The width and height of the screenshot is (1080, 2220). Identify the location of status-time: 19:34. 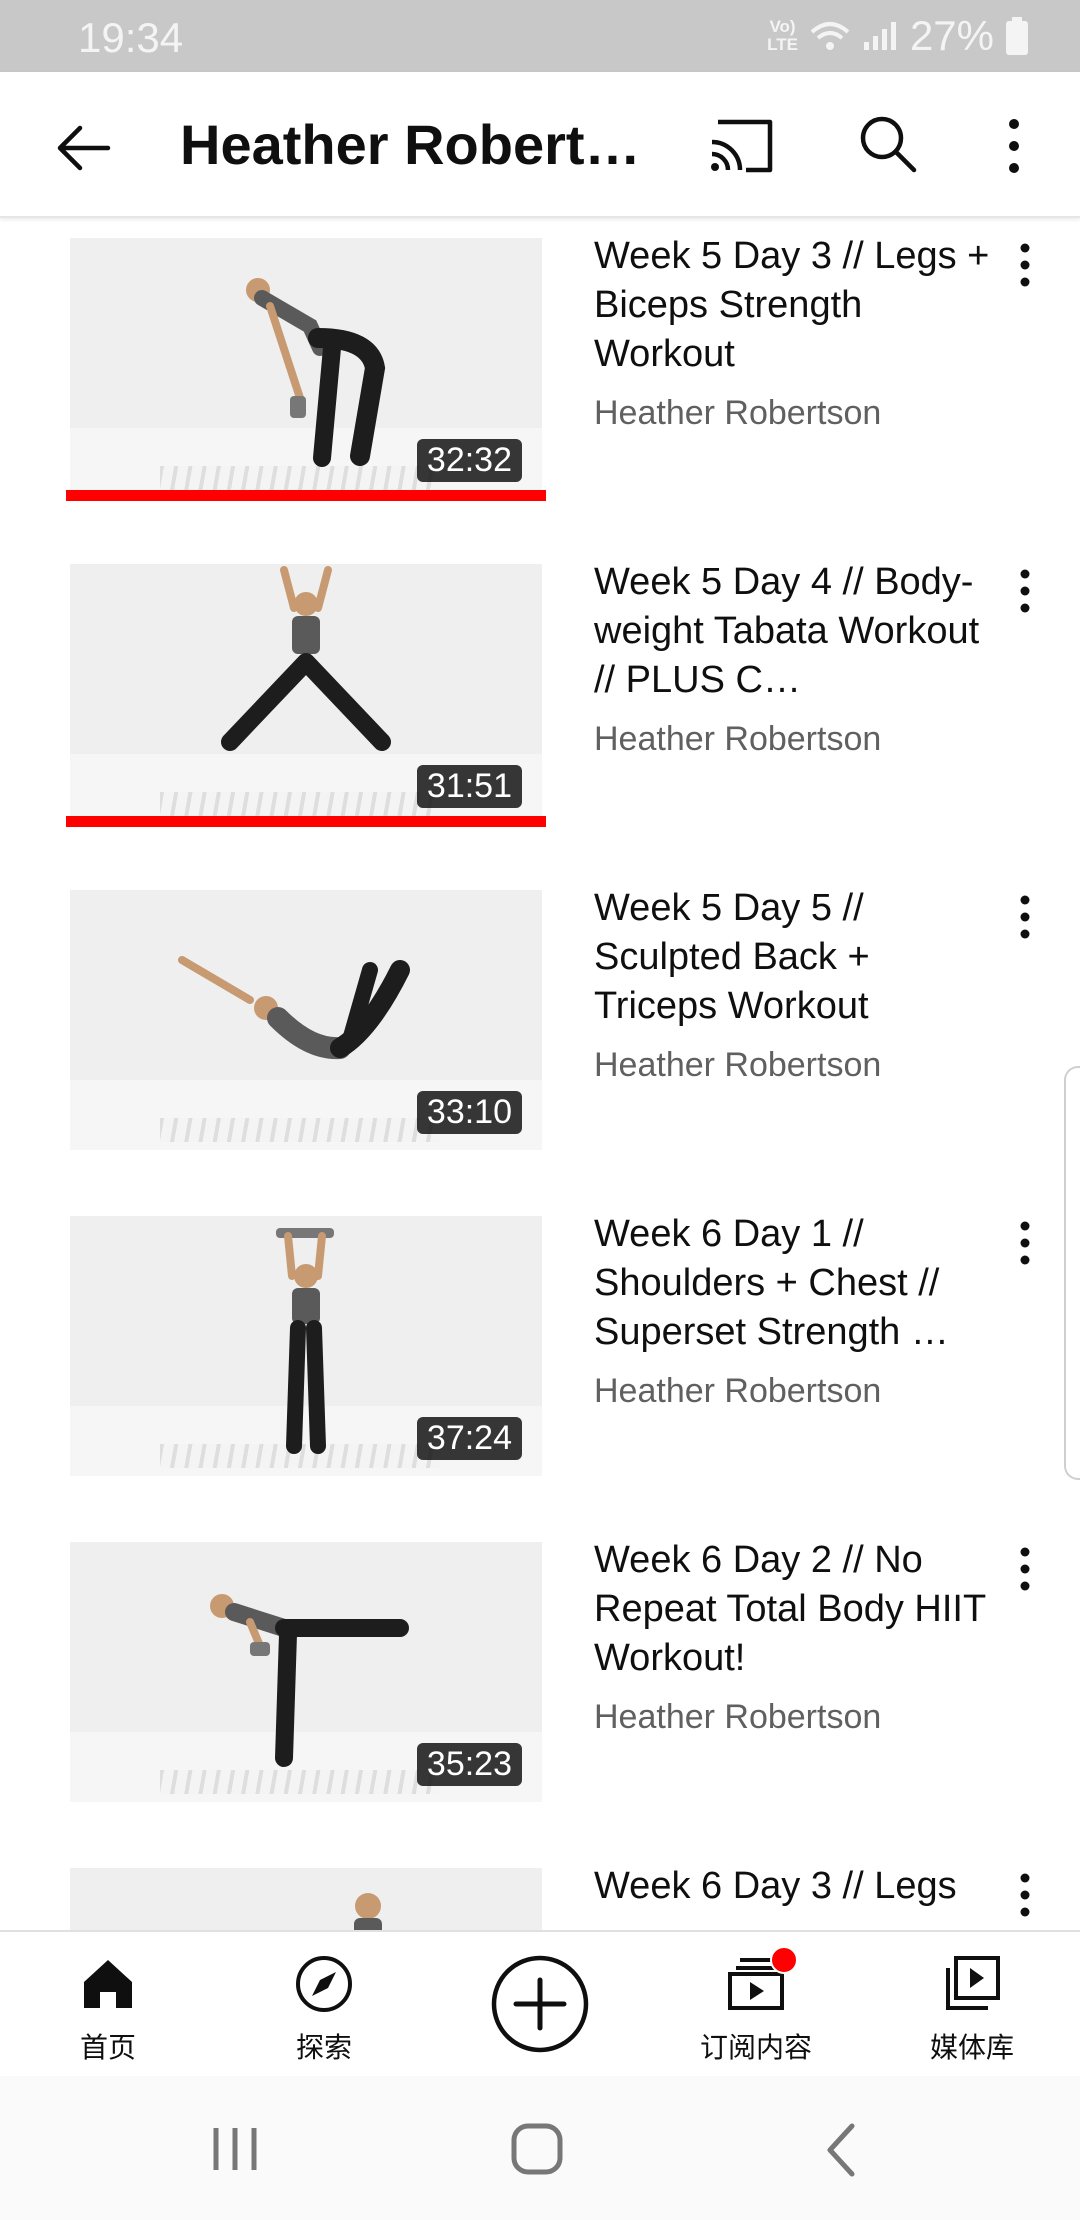
(131, 37).